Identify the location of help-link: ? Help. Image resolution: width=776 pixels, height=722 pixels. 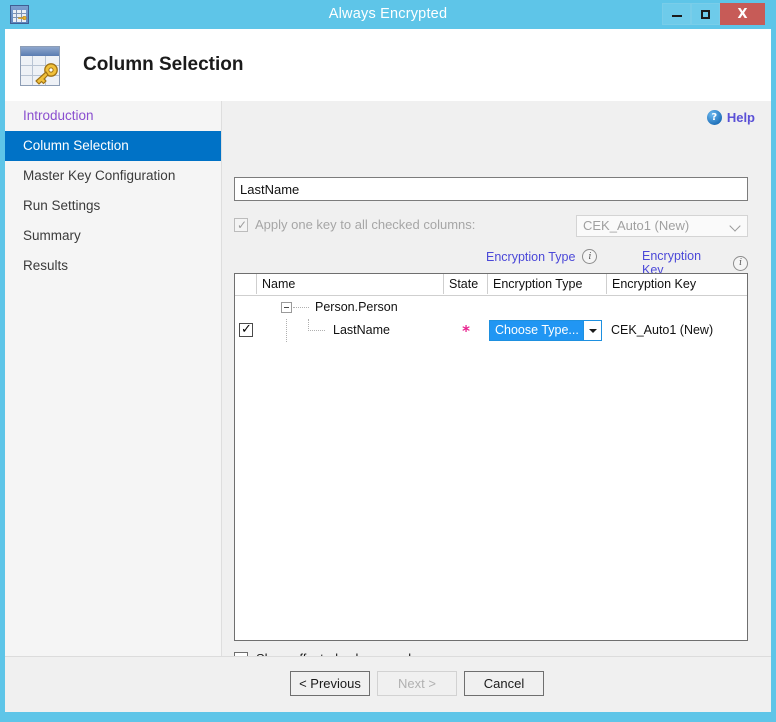
(730, 117).